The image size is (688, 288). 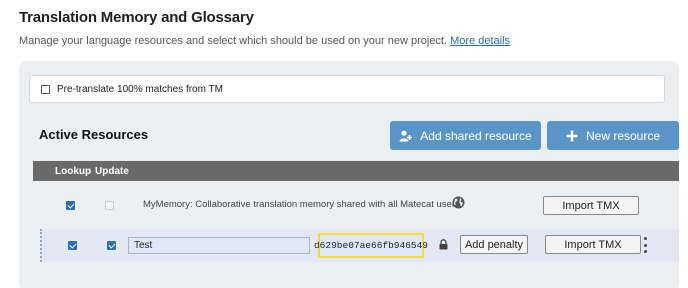 I want to click on more-options-icon, so click(x=645, y=245).